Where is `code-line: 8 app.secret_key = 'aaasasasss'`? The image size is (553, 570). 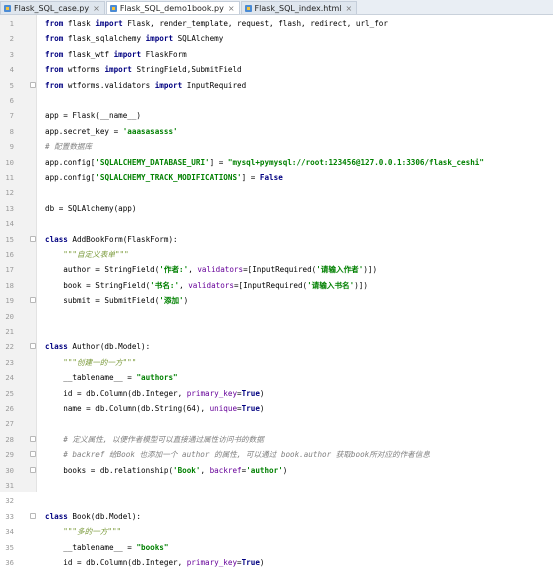 code-line: 8 app.secret_key = 'aaasasasss' is located at coordinates (276, 131).